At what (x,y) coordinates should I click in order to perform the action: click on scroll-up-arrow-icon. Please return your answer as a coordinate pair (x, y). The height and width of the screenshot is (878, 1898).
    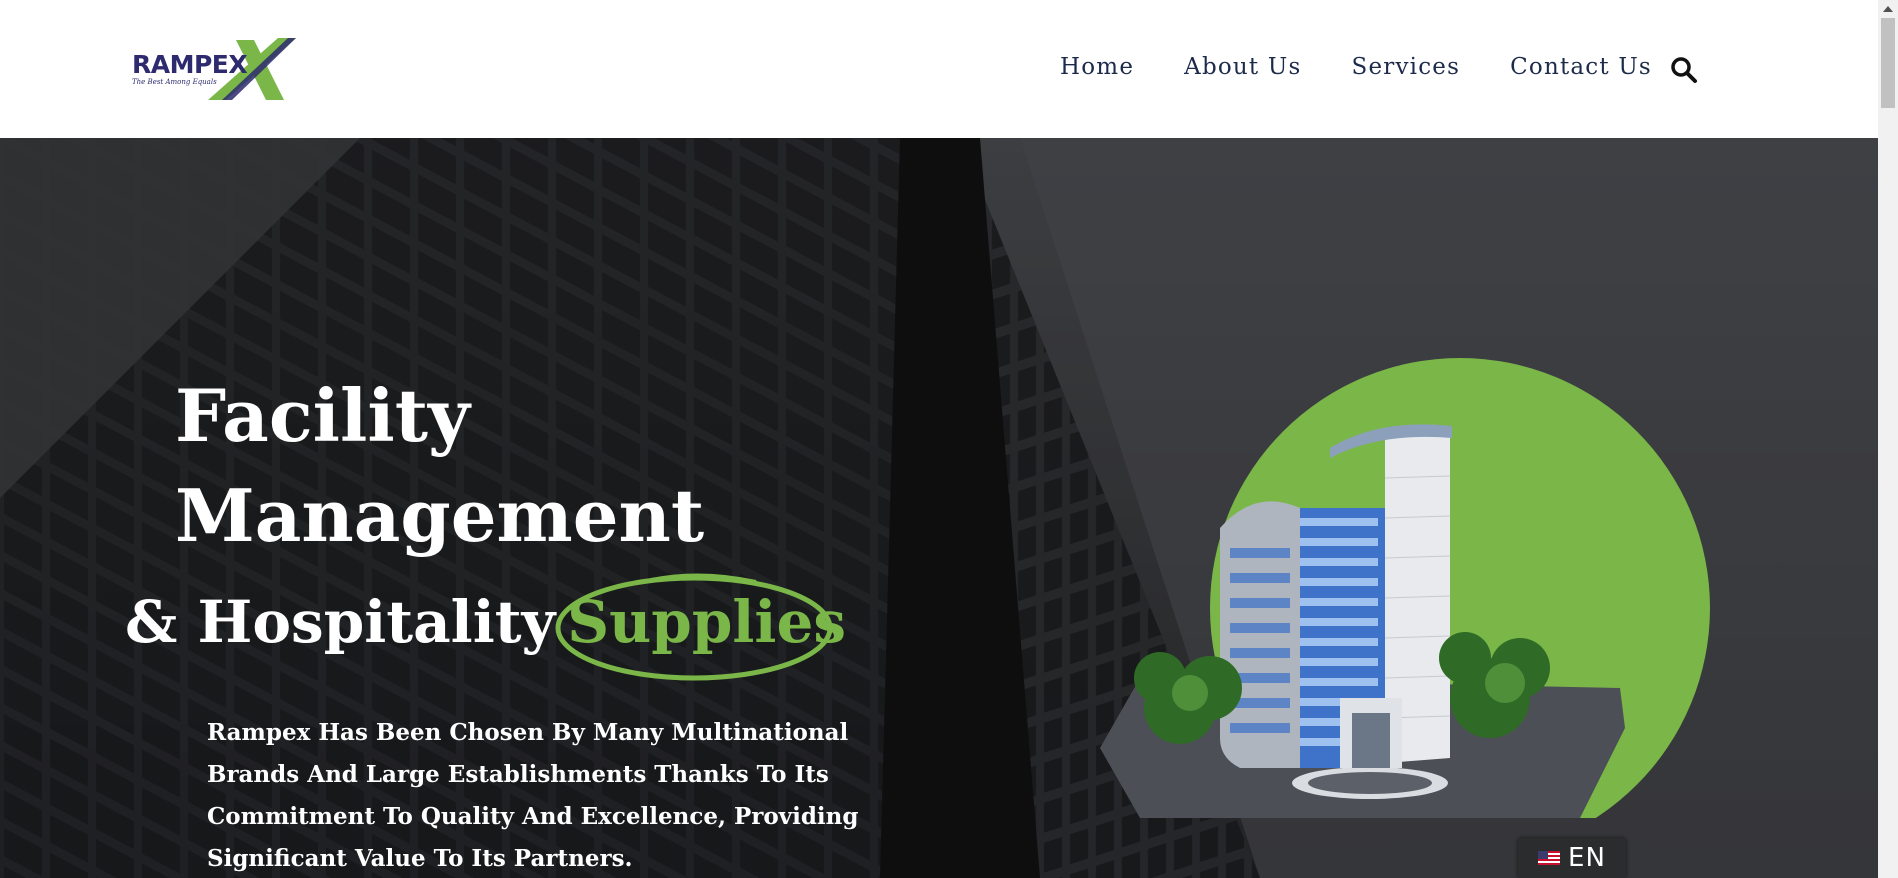
    Looking at the image, I should click on (1888, 9).